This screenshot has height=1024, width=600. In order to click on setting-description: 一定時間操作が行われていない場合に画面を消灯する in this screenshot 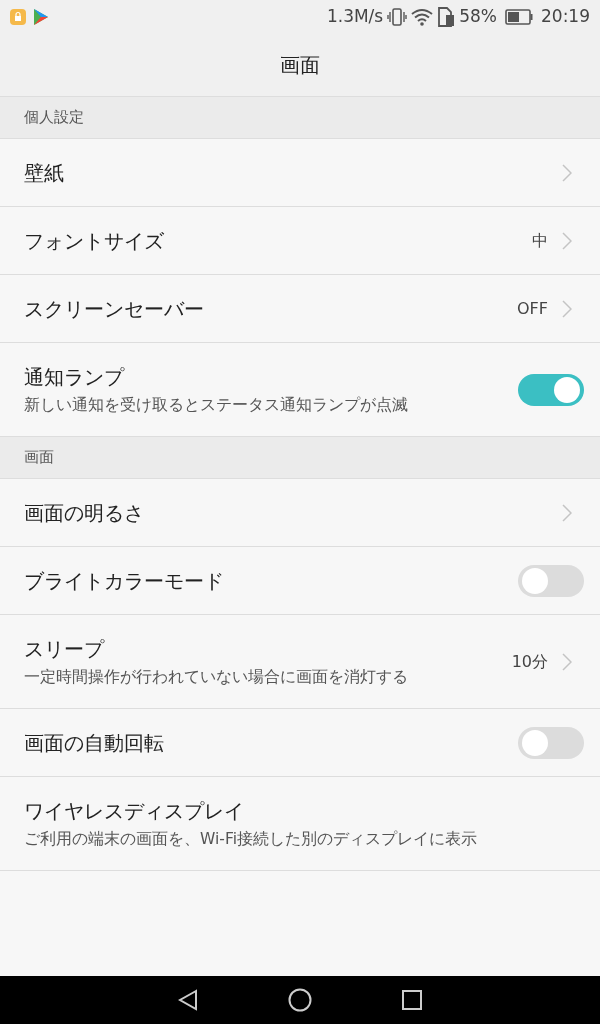, I will do `click(216, 677)`.